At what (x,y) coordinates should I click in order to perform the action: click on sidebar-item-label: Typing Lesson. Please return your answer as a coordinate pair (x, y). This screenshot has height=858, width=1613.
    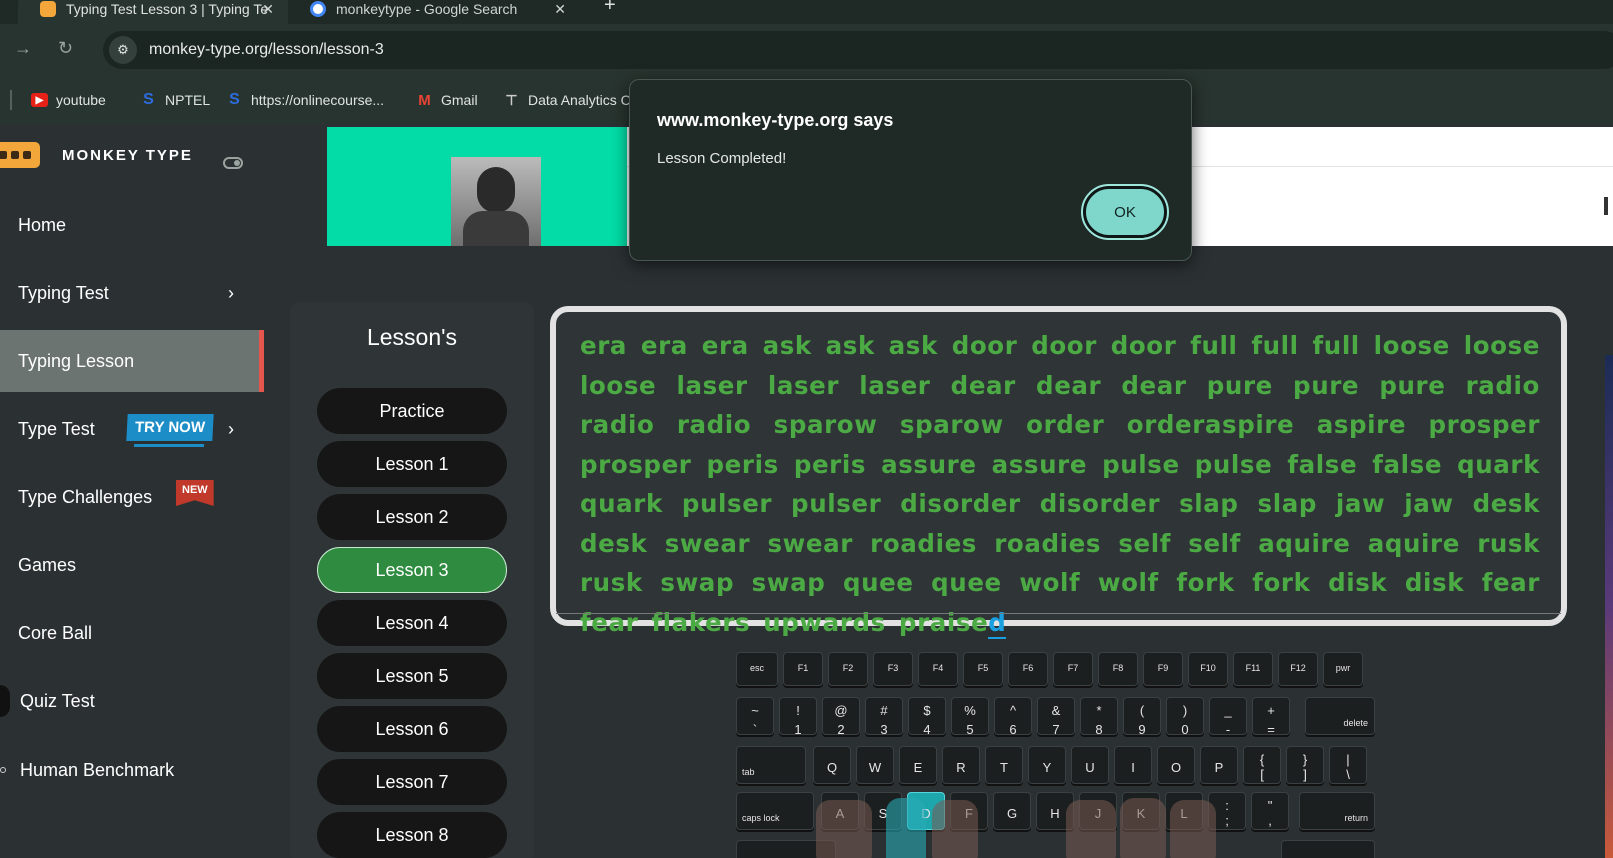
    Looking at the image, I should click on (76, 360).